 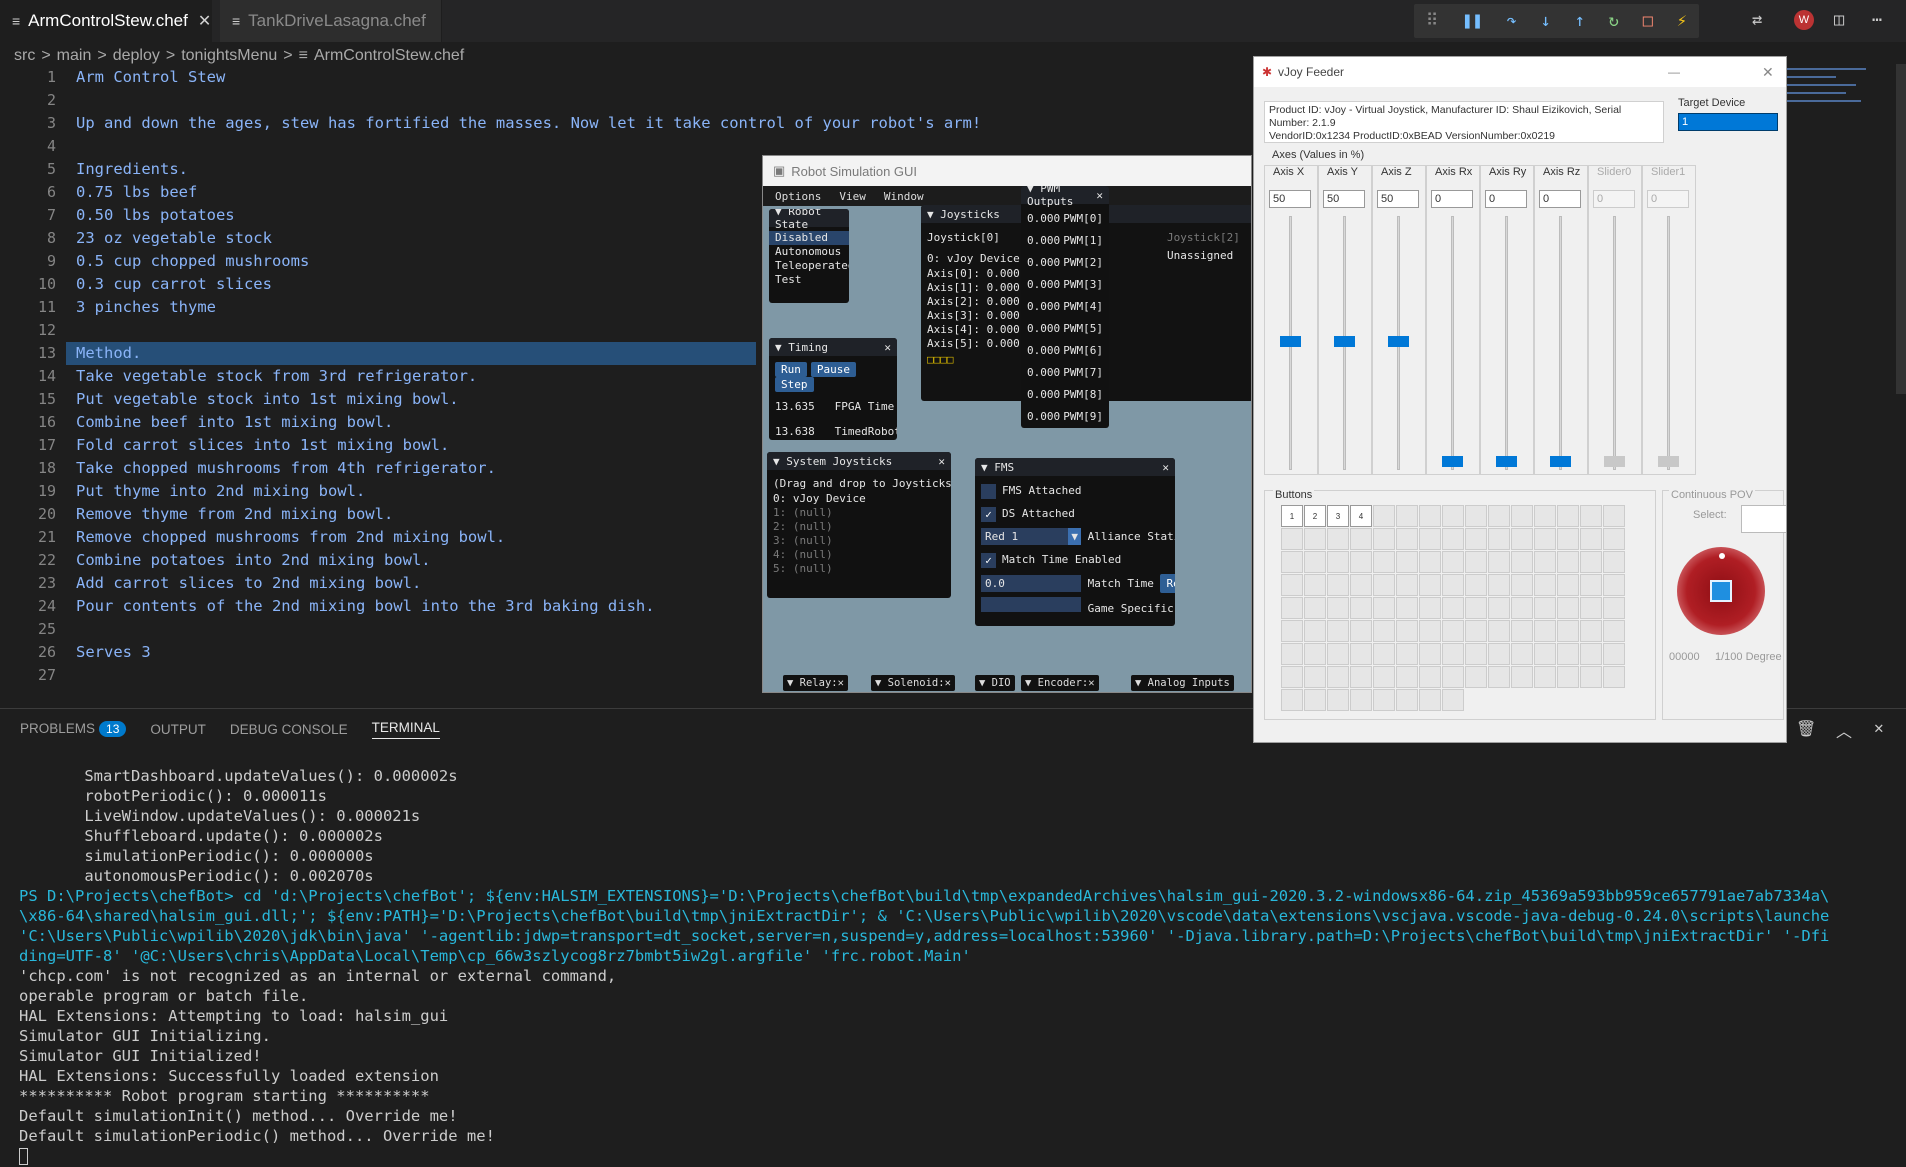 What do you see at coordinates (852, 196) in the screenshot?
I see `menu-view: View` at bounding box center [852, 196].